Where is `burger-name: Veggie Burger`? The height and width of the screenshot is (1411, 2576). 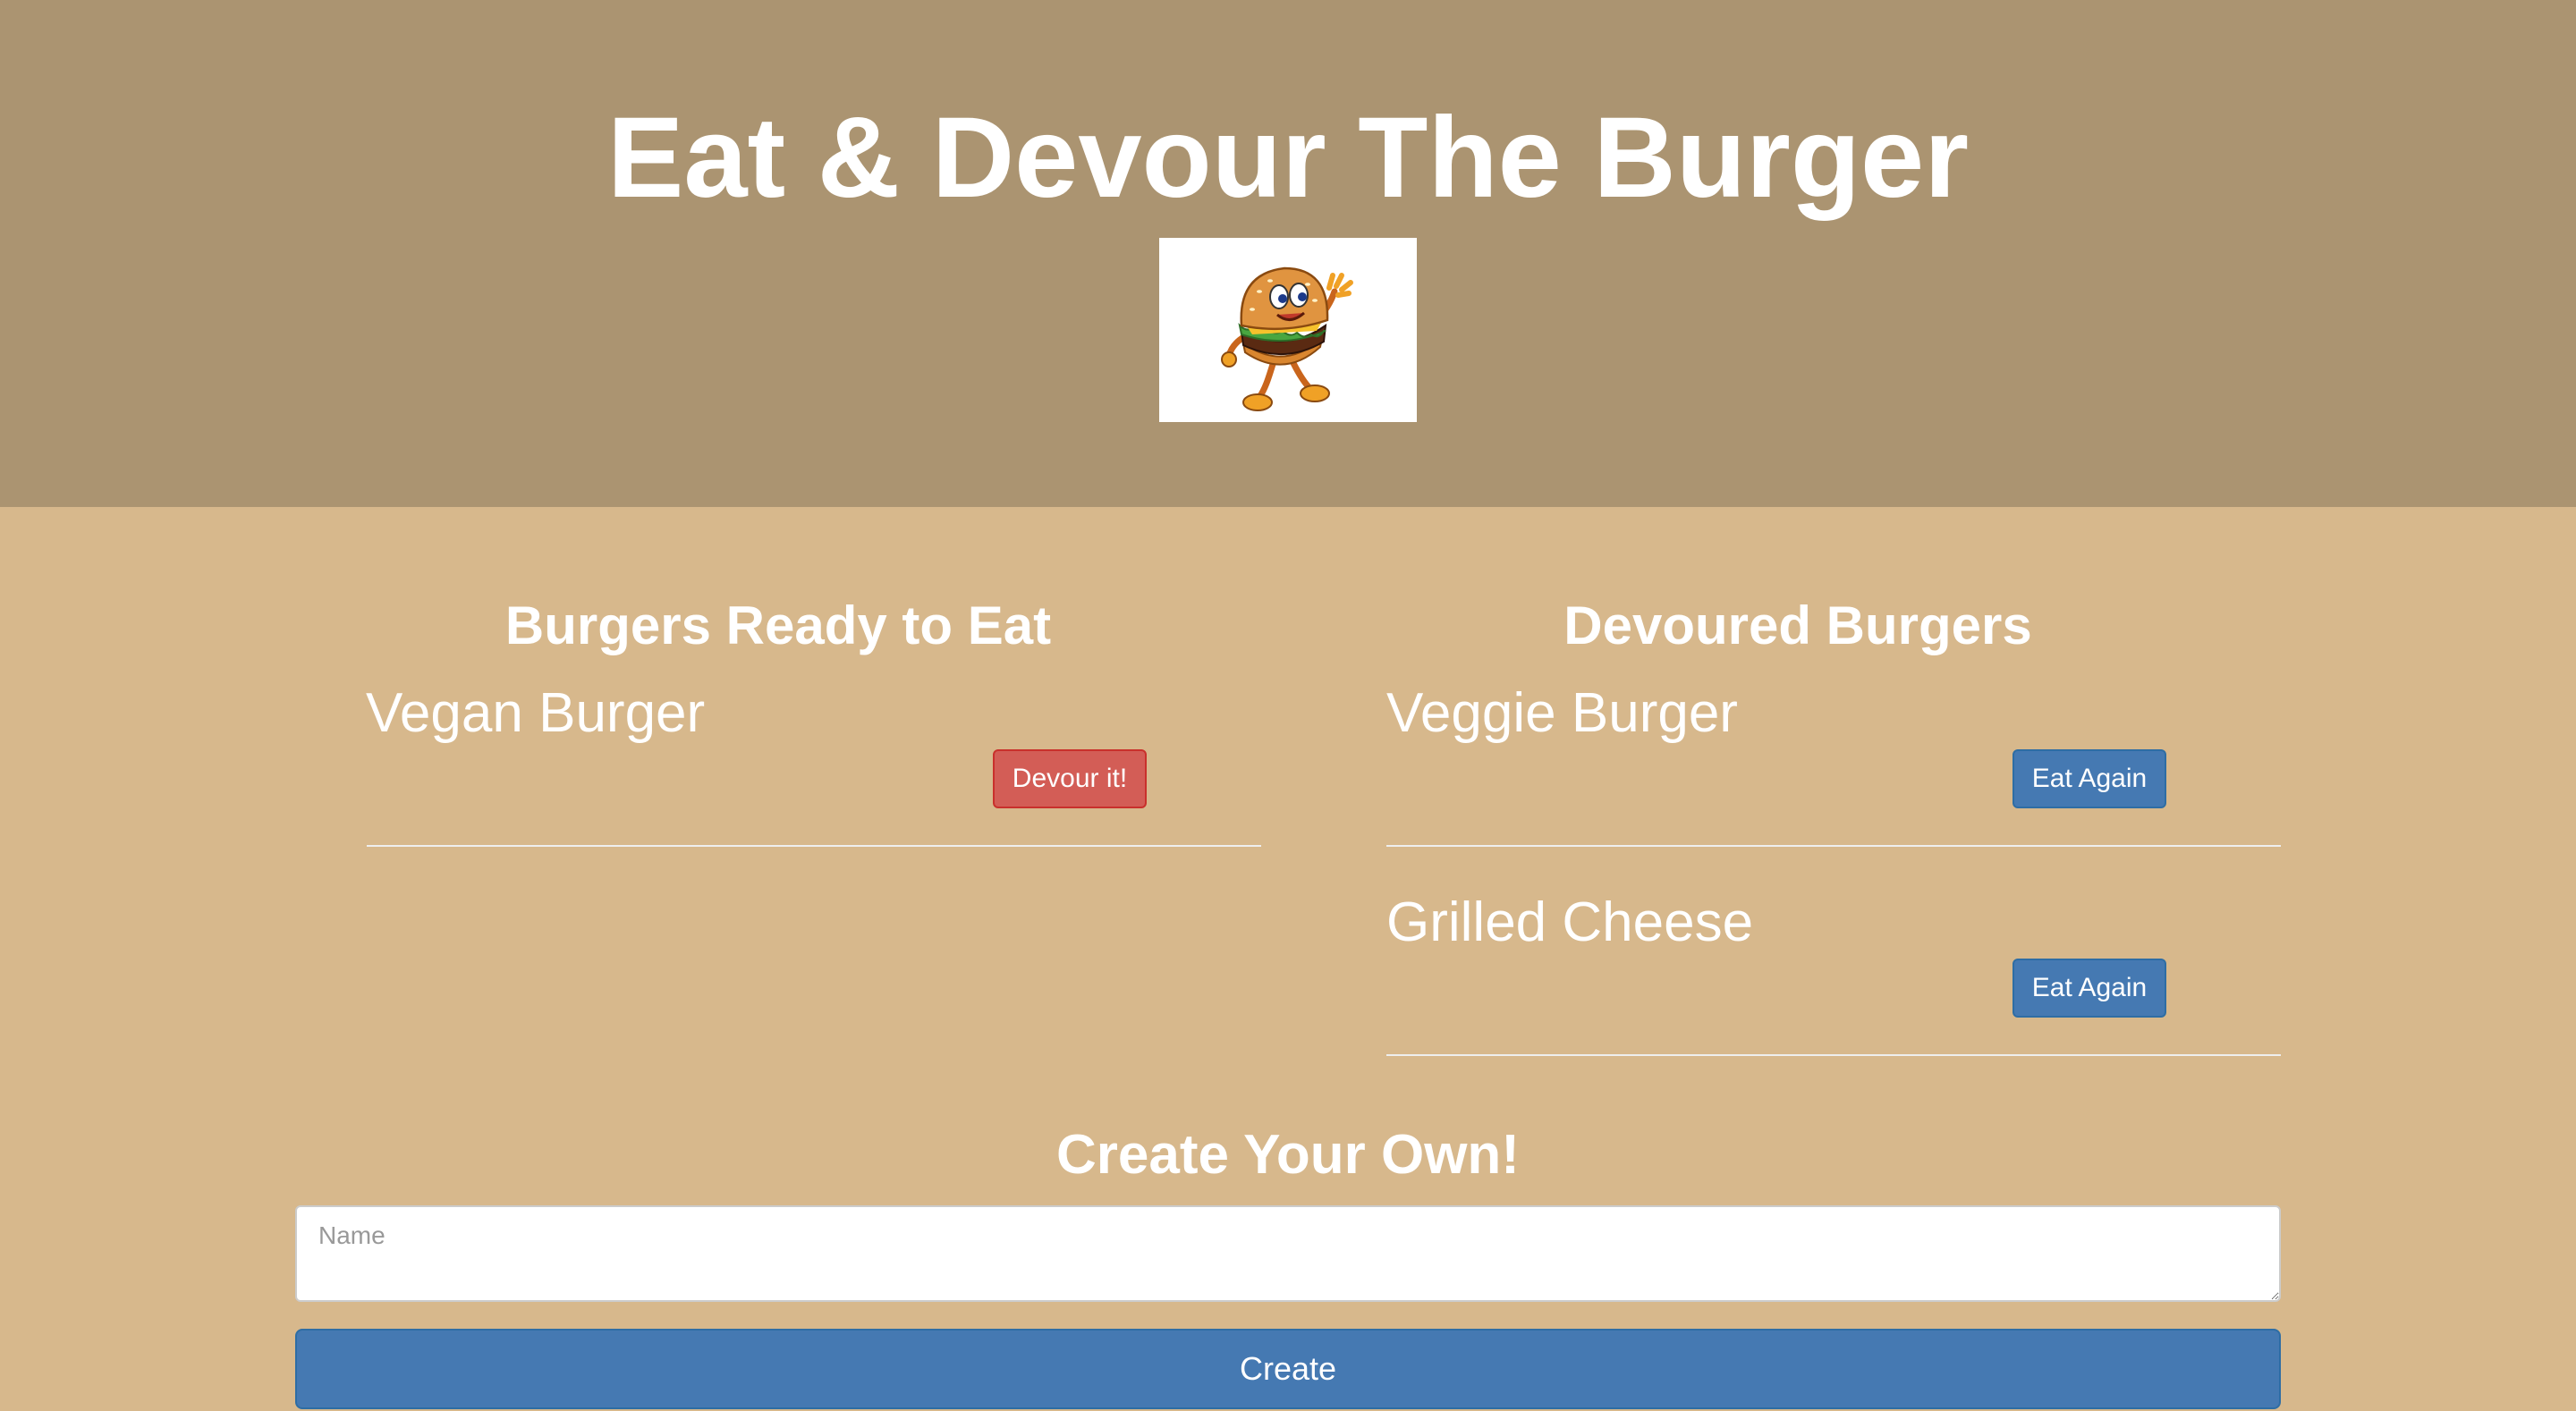
burger-name: Veggie Burger is located at coordinates (1562, 713).